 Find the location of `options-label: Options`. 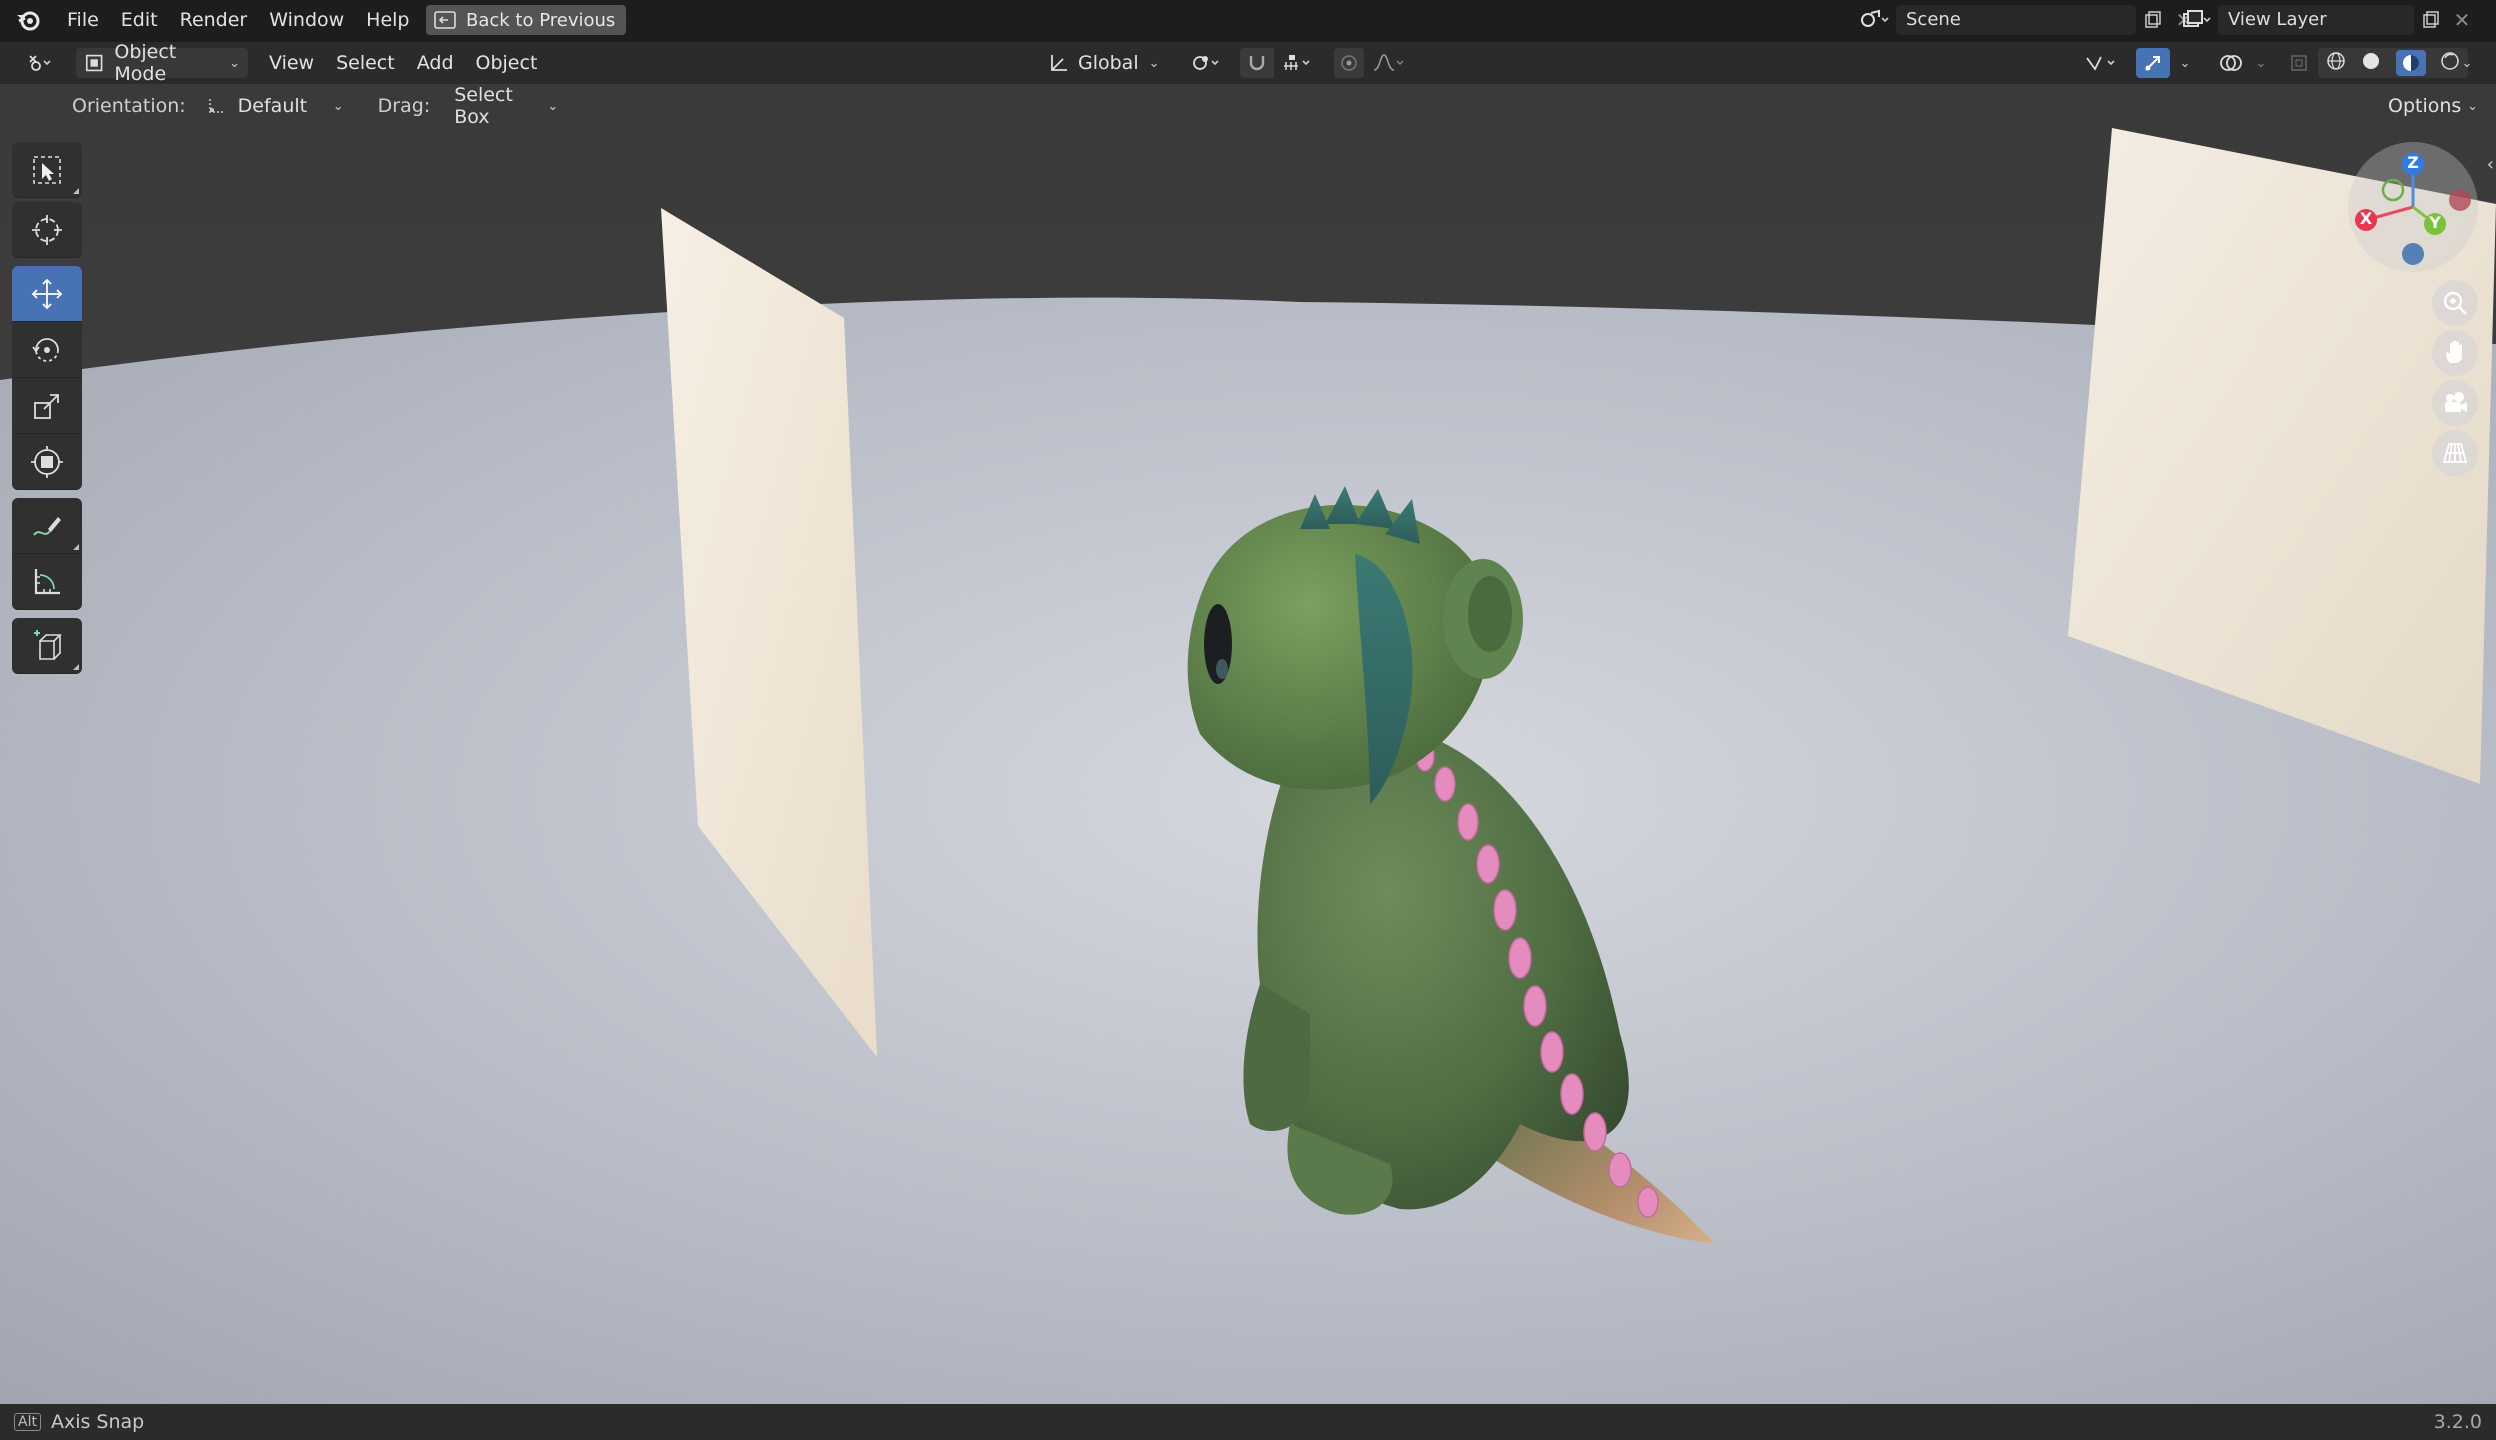

options-label: Options is located at coordinates (2425, 106).